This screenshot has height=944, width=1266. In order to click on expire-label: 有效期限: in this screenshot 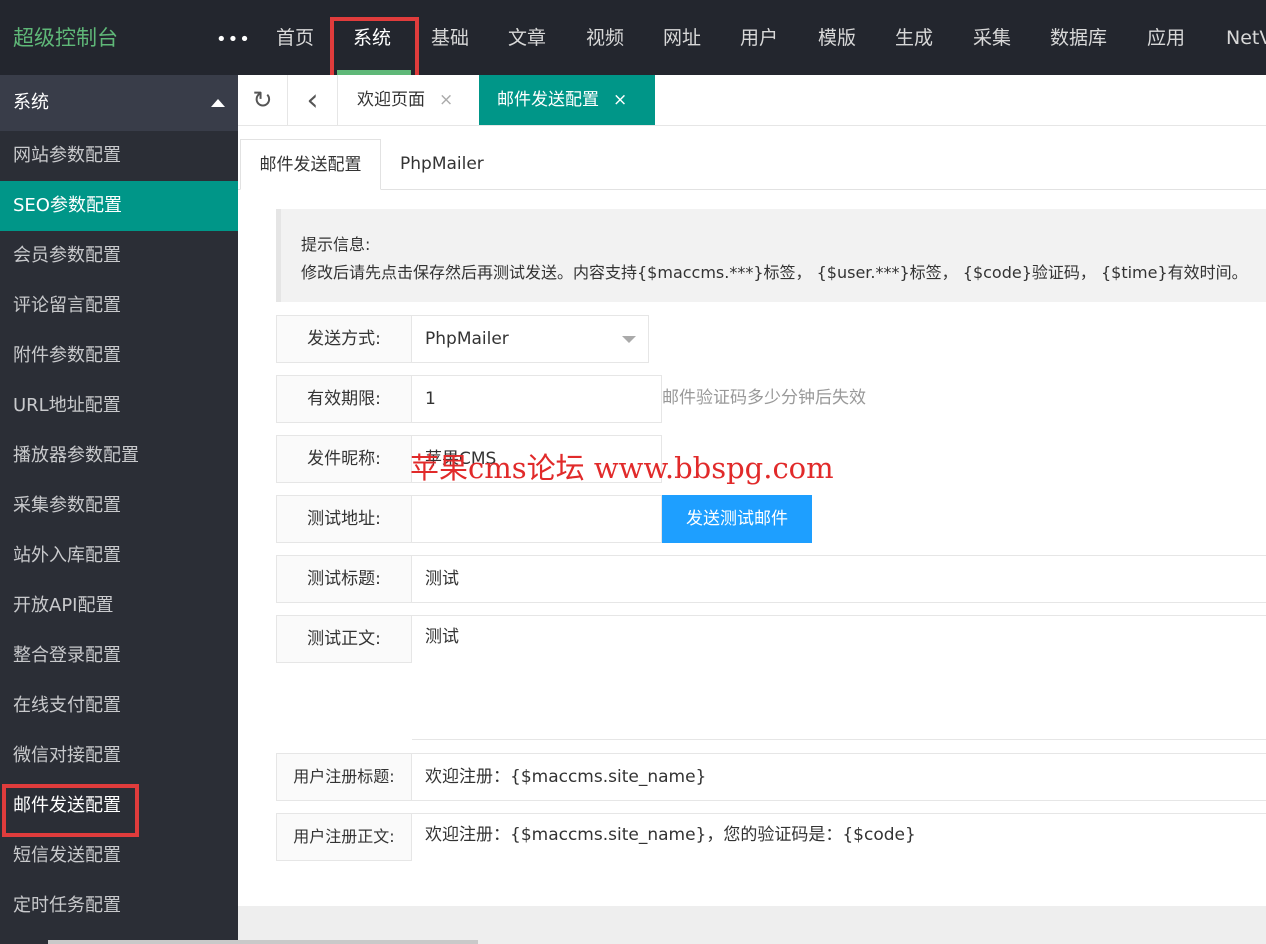, I will do `click(344, 399)`.